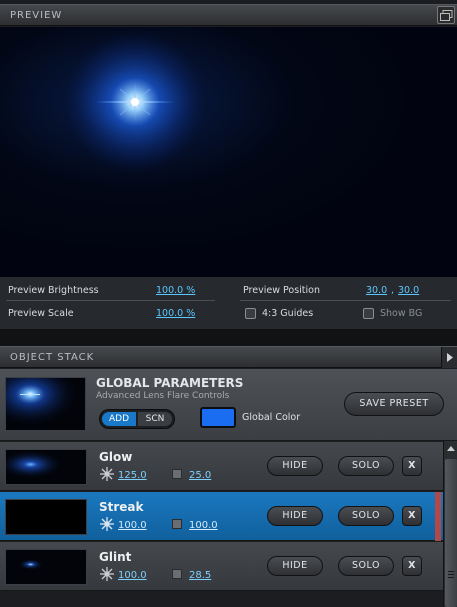  Describe the element at coordinates (221, 516) in the screenshot. I see `object-row-streak: Streak 100.0 100.0 HIDE SOLO X` at that location.